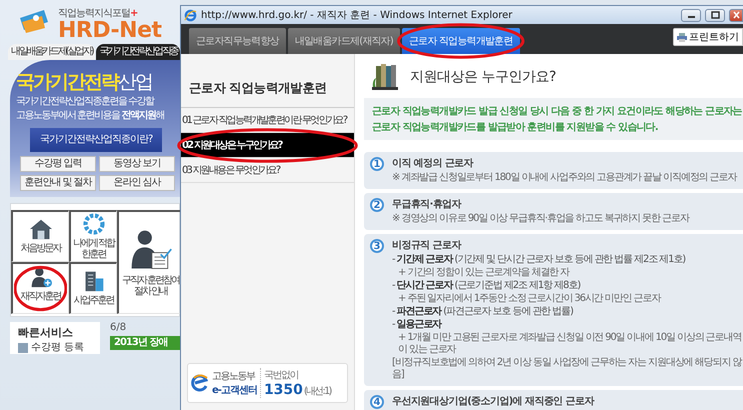 The width and height of the screenshot is (743, 410). I want to click on plus-mark: +, so click(134, 13).